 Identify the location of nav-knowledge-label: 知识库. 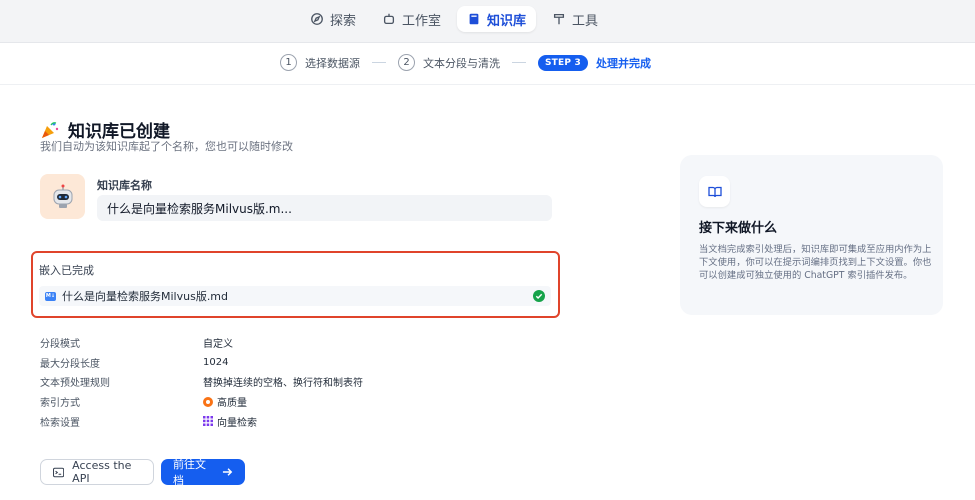
(507, 21).